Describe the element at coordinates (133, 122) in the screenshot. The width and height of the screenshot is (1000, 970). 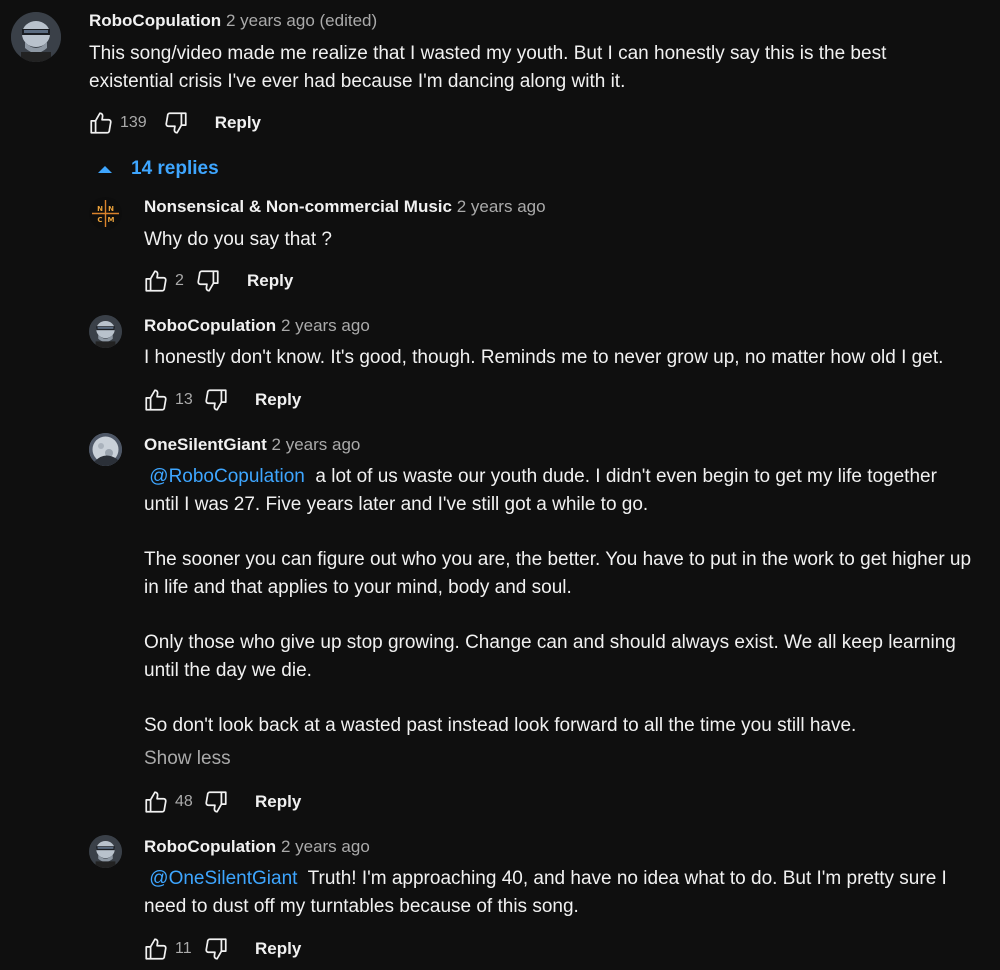
I see `like-count: 139` at that location.